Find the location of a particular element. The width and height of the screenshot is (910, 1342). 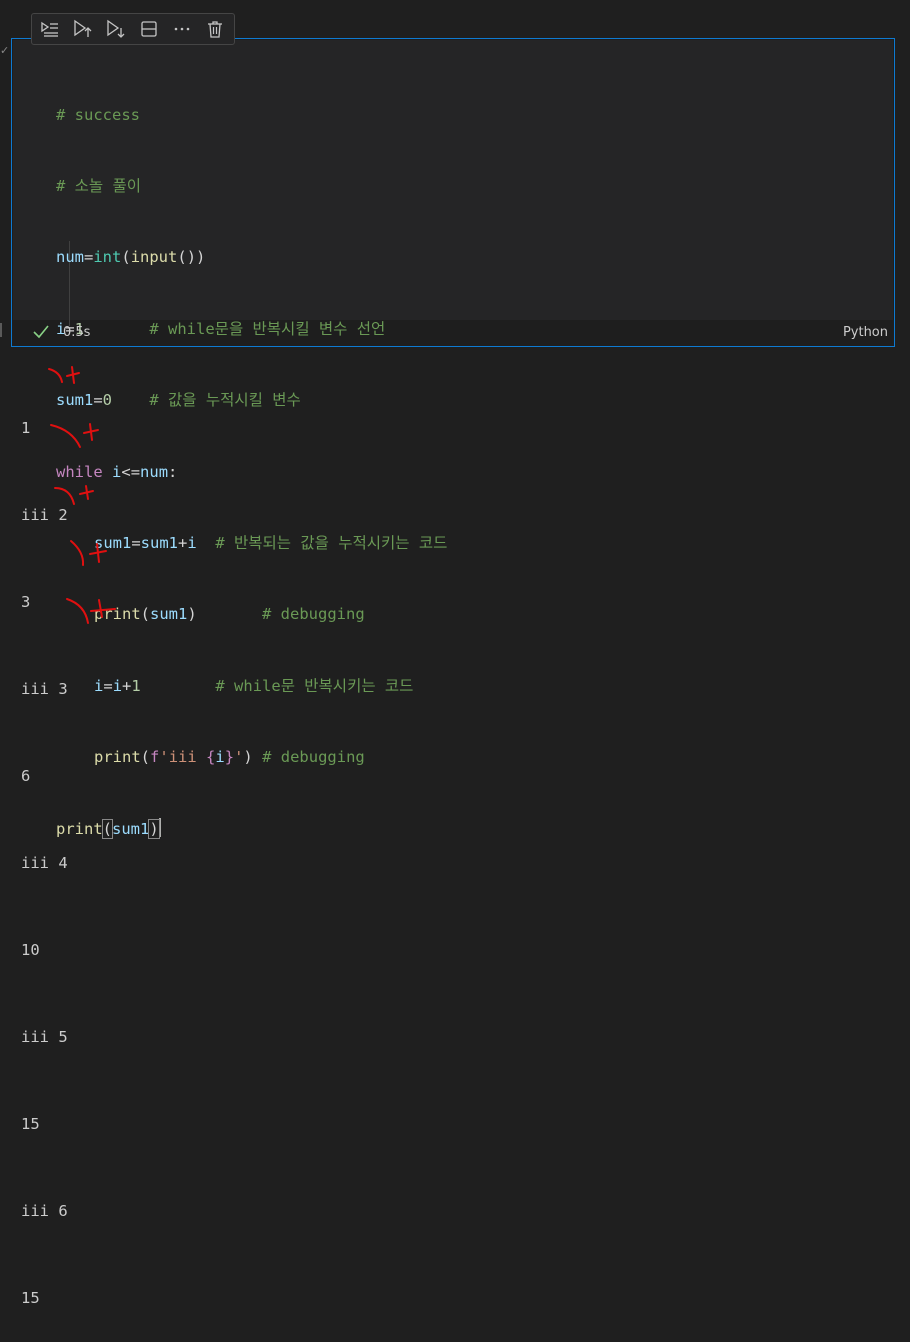

split-cell-icon is located at coordinates (149, 29).